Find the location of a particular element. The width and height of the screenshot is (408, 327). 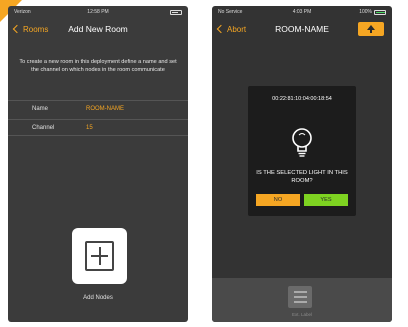

time-label: 12:58 PM is located at coordinates (98, 12).